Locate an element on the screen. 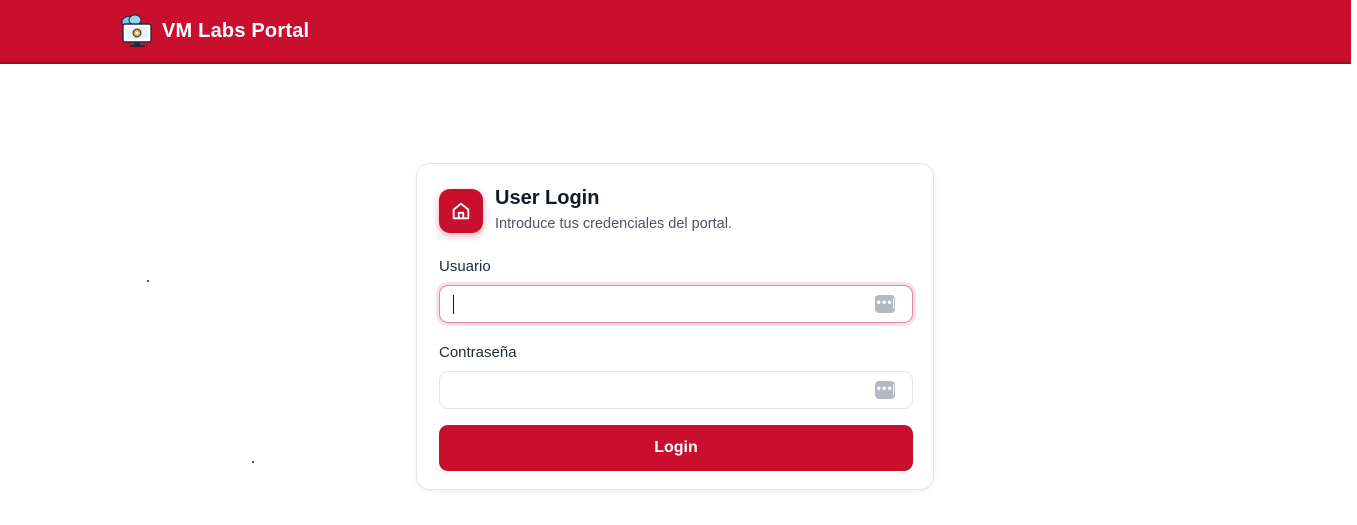 The width and height of the screenshot is (1357, 525). page-edge is located at coordinates (1354, 262).